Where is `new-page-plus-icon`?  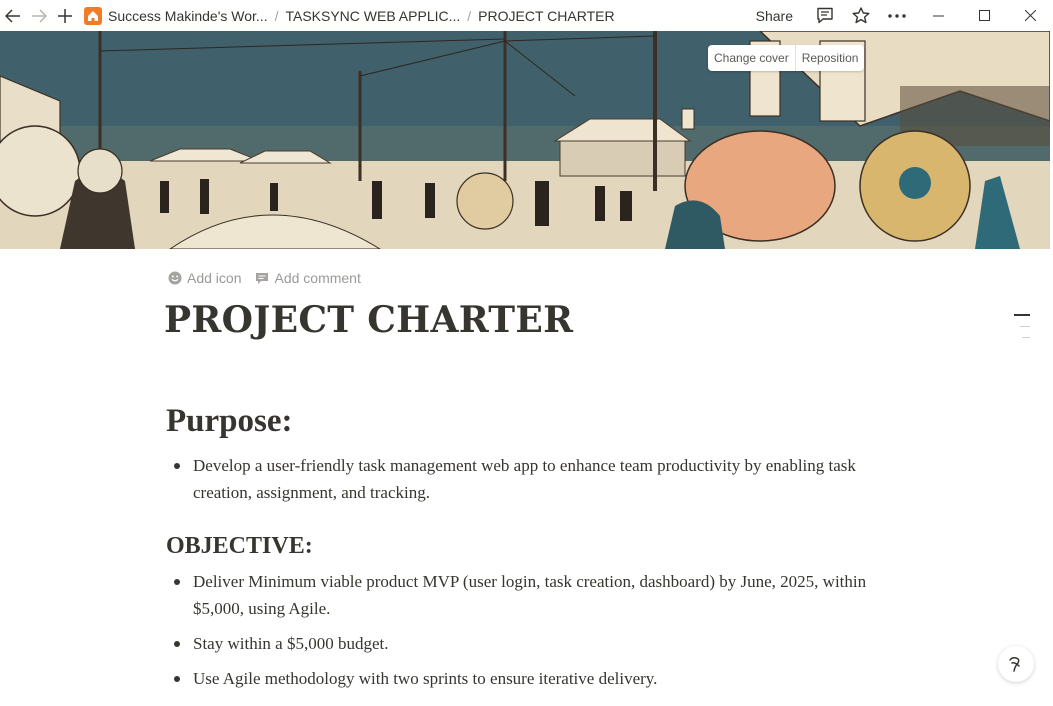
new-page-plus-icon is located at coordinates (65, 16).